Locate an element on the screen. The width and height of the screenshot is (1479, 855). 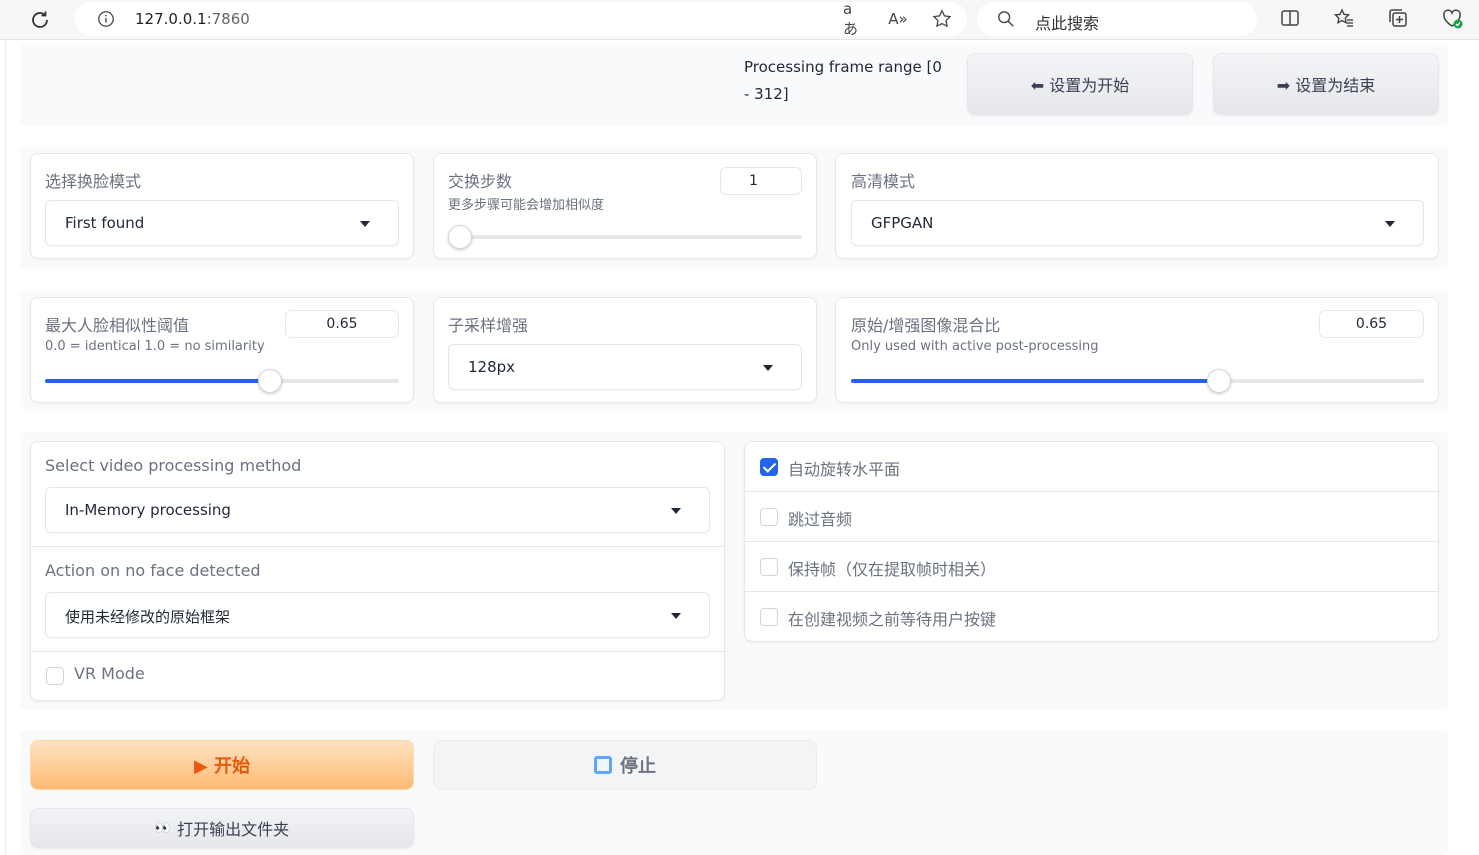
reload-icon is located at coordinates (40, 20).